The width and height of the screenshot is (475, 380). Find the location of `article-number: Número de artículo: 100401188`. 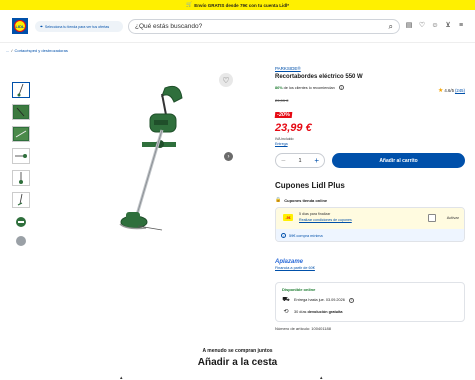

article-number: Número de artículo: 100401188 is located at coordinates (303, 328).